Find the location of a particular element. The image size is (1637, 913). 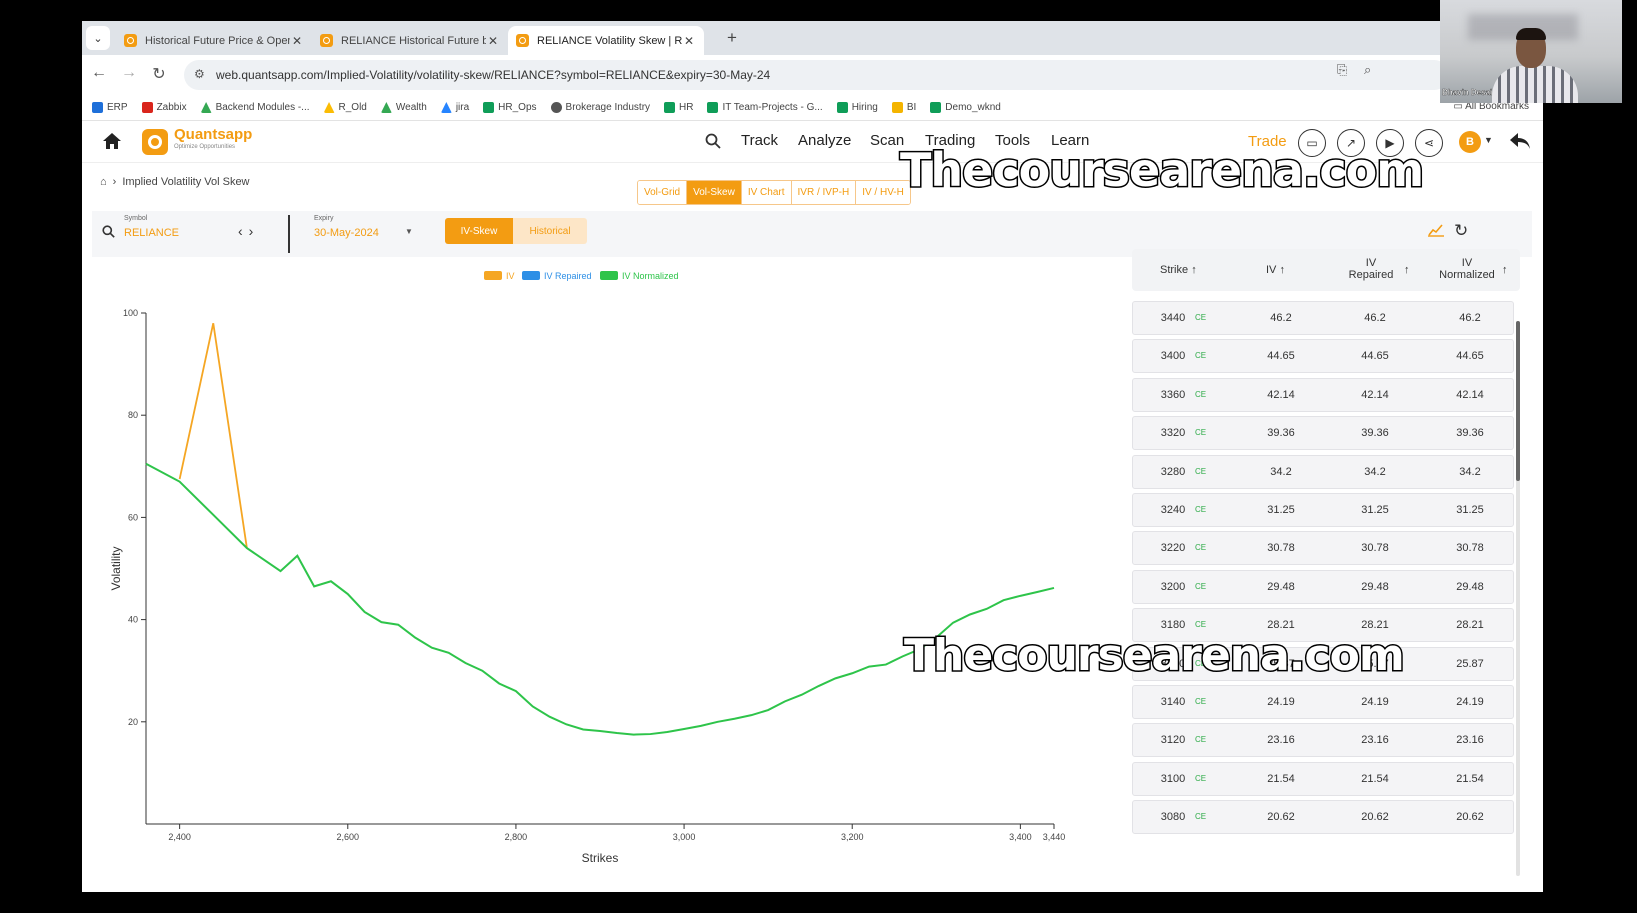

quantsapp-favicon is located at coordinates (522, 40).